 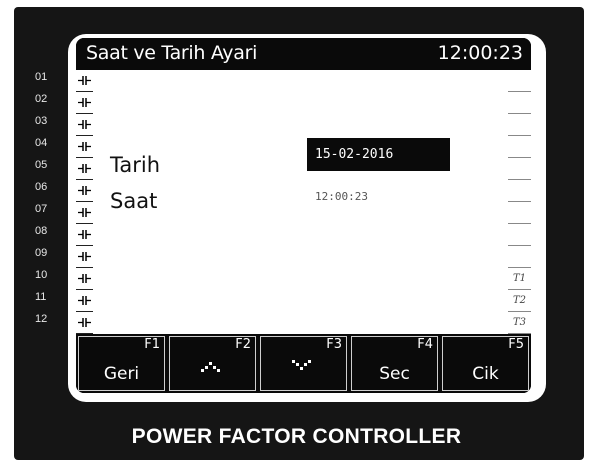 What do you see at coordinates (135, 165) in the screenshot?
I see `date-label: Tarih` at bounding box center [135, 165].